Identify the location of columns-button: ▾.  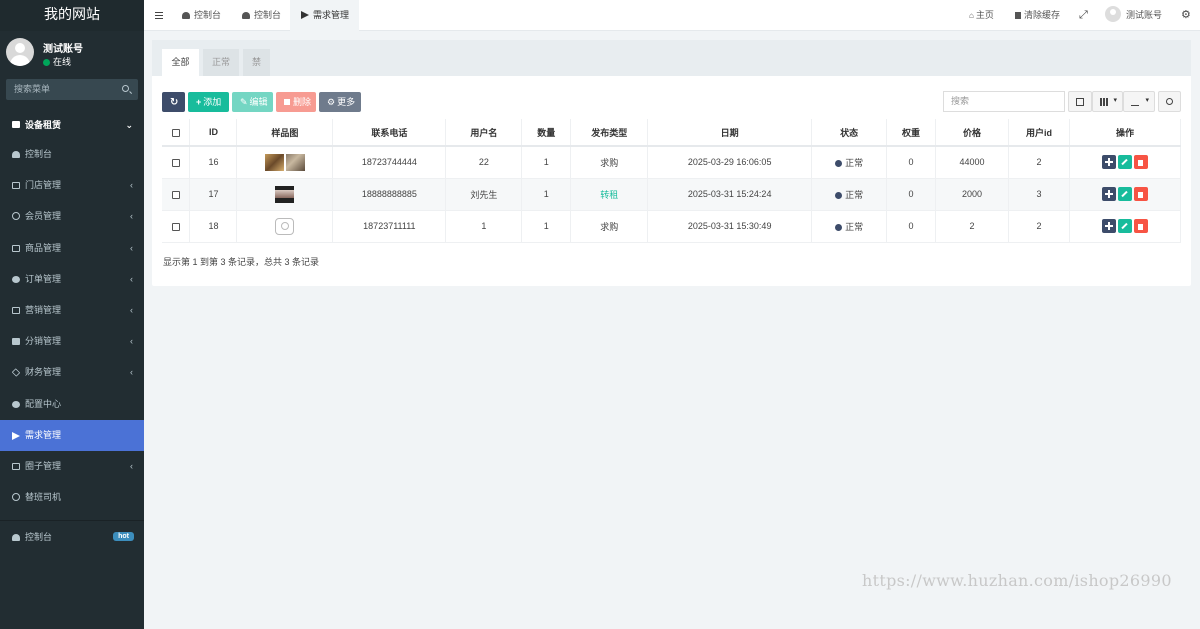
(1107, 101).